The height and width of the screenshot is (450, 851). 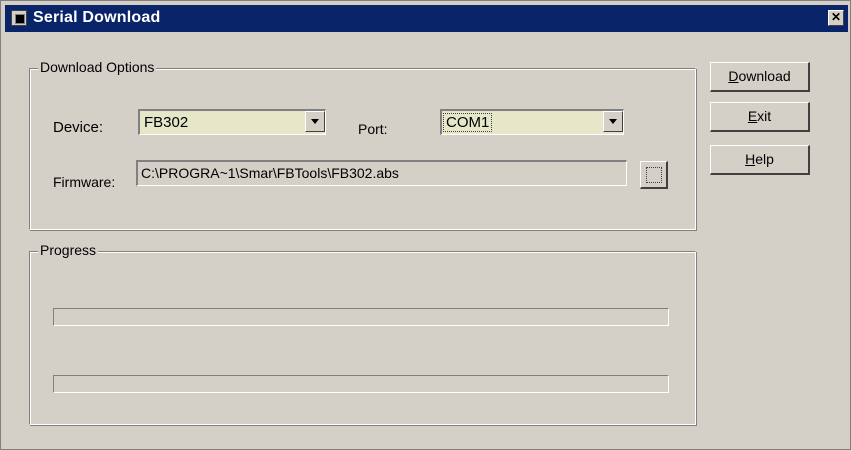 I want to click on port-label: Port:, so click(x=373, y=129).